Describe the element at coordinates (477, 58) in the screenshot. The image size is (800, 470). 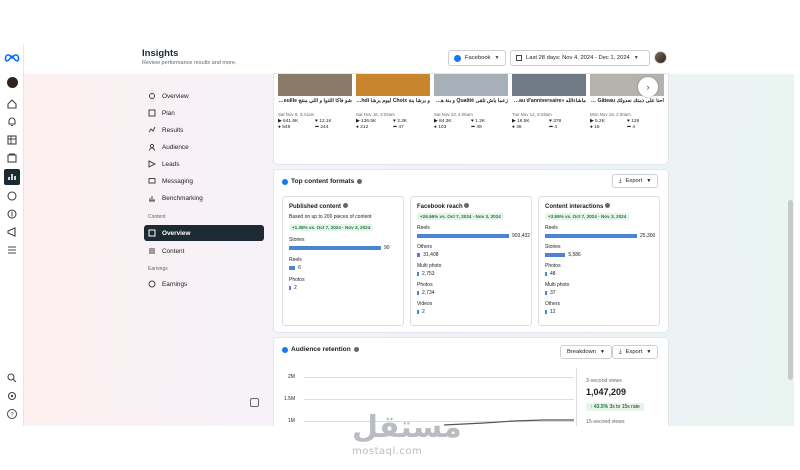
I see `platform-select: Facebook ▼` at that location.